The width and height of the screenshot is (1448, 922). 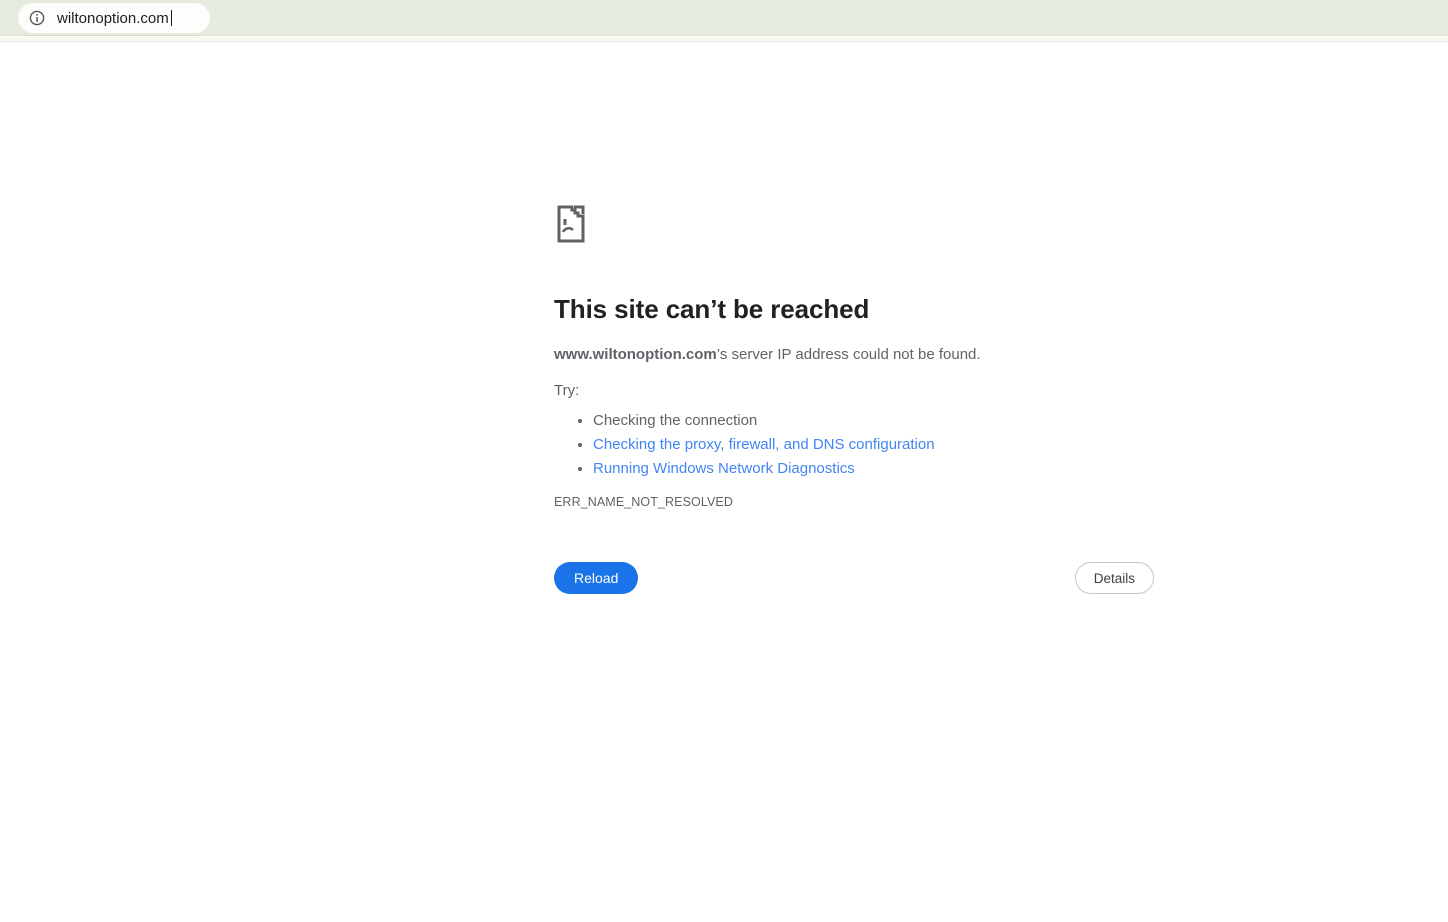 What do you see at coordinates (854, 578) in the screenshot?
I see `button-row: Reload Details` at bounding box center [854, 578].